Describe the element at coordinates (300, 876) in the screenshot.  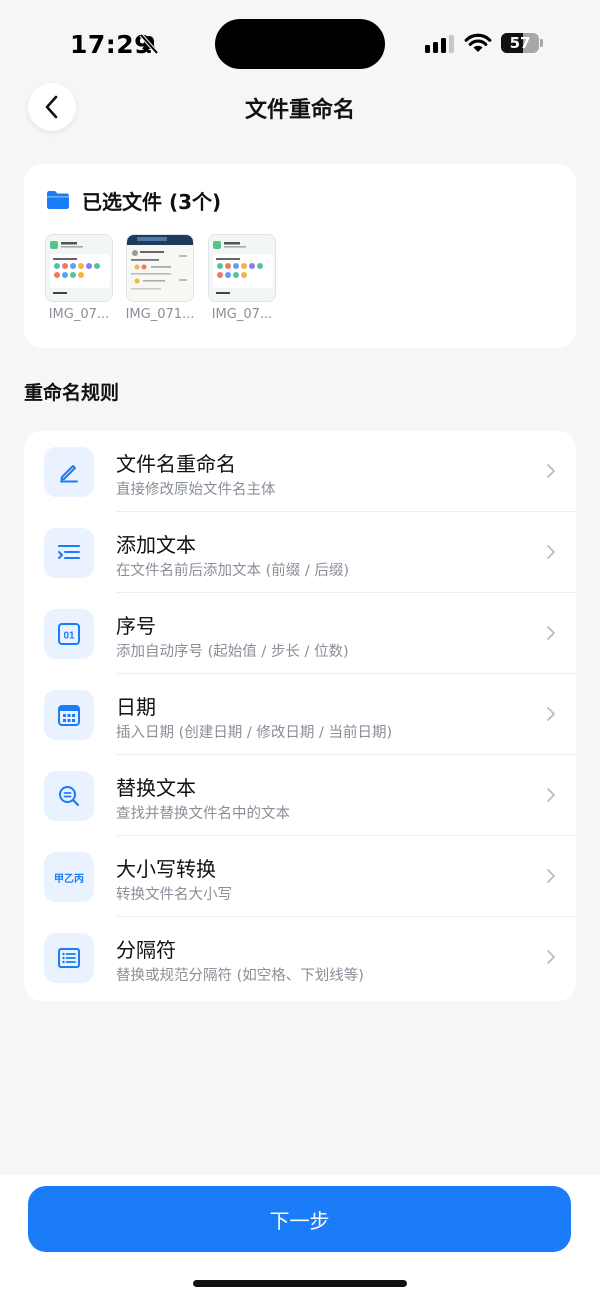
I see `rule-item-case-convert: 甲乙丙 大小写转换 转换文件名大小写` at that location.